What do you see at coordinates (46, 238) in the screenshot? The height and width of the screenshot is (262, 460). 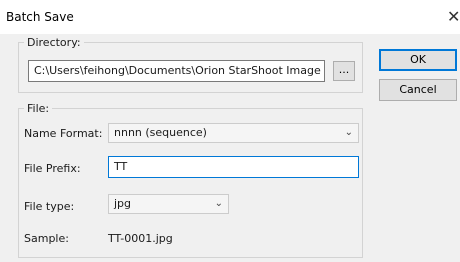 I see `sample-label: Sample:` at bounding box center [46, 238].